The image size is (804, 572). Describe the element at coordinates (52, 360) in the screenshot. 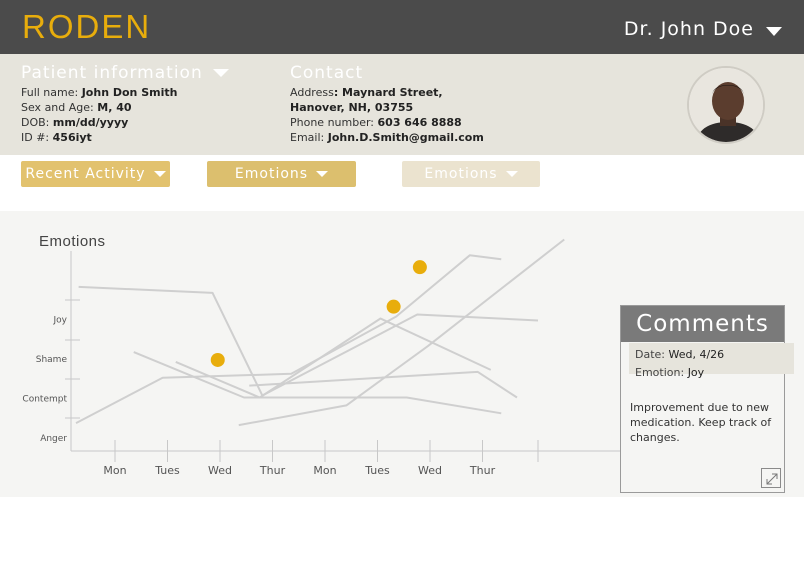

I see `y-tick-label: Shame` at that location.